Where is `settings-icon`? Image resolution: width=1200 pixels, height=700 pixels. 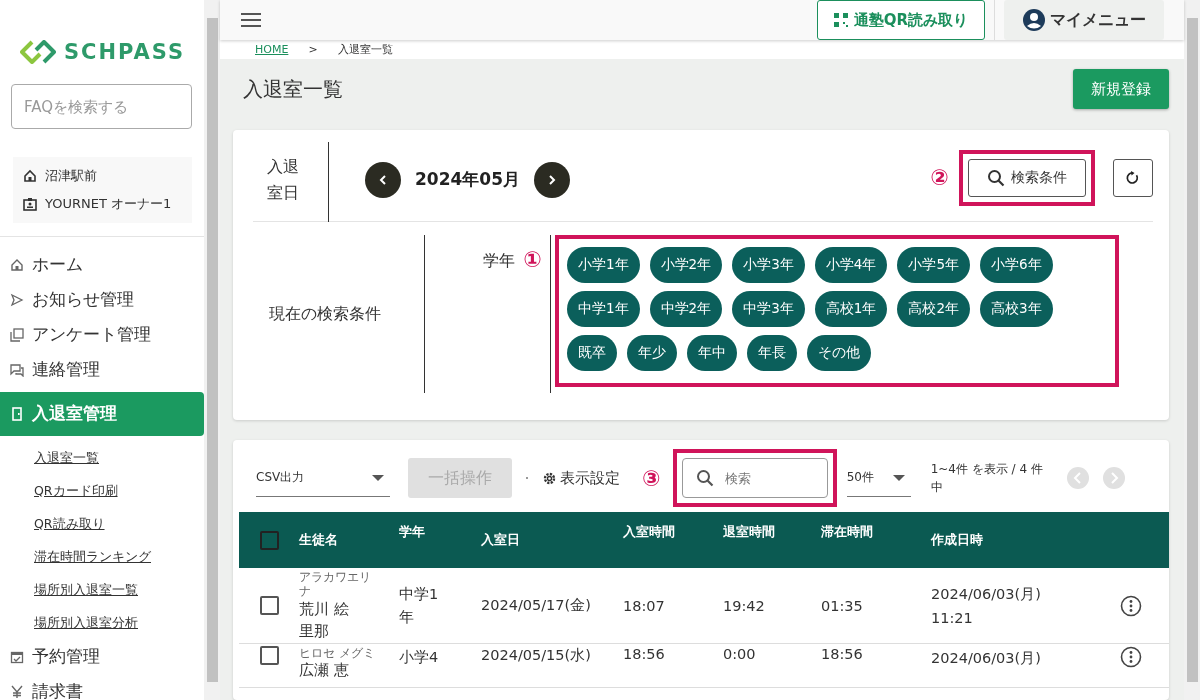 settings-icon is located at coordinates (549, 478).